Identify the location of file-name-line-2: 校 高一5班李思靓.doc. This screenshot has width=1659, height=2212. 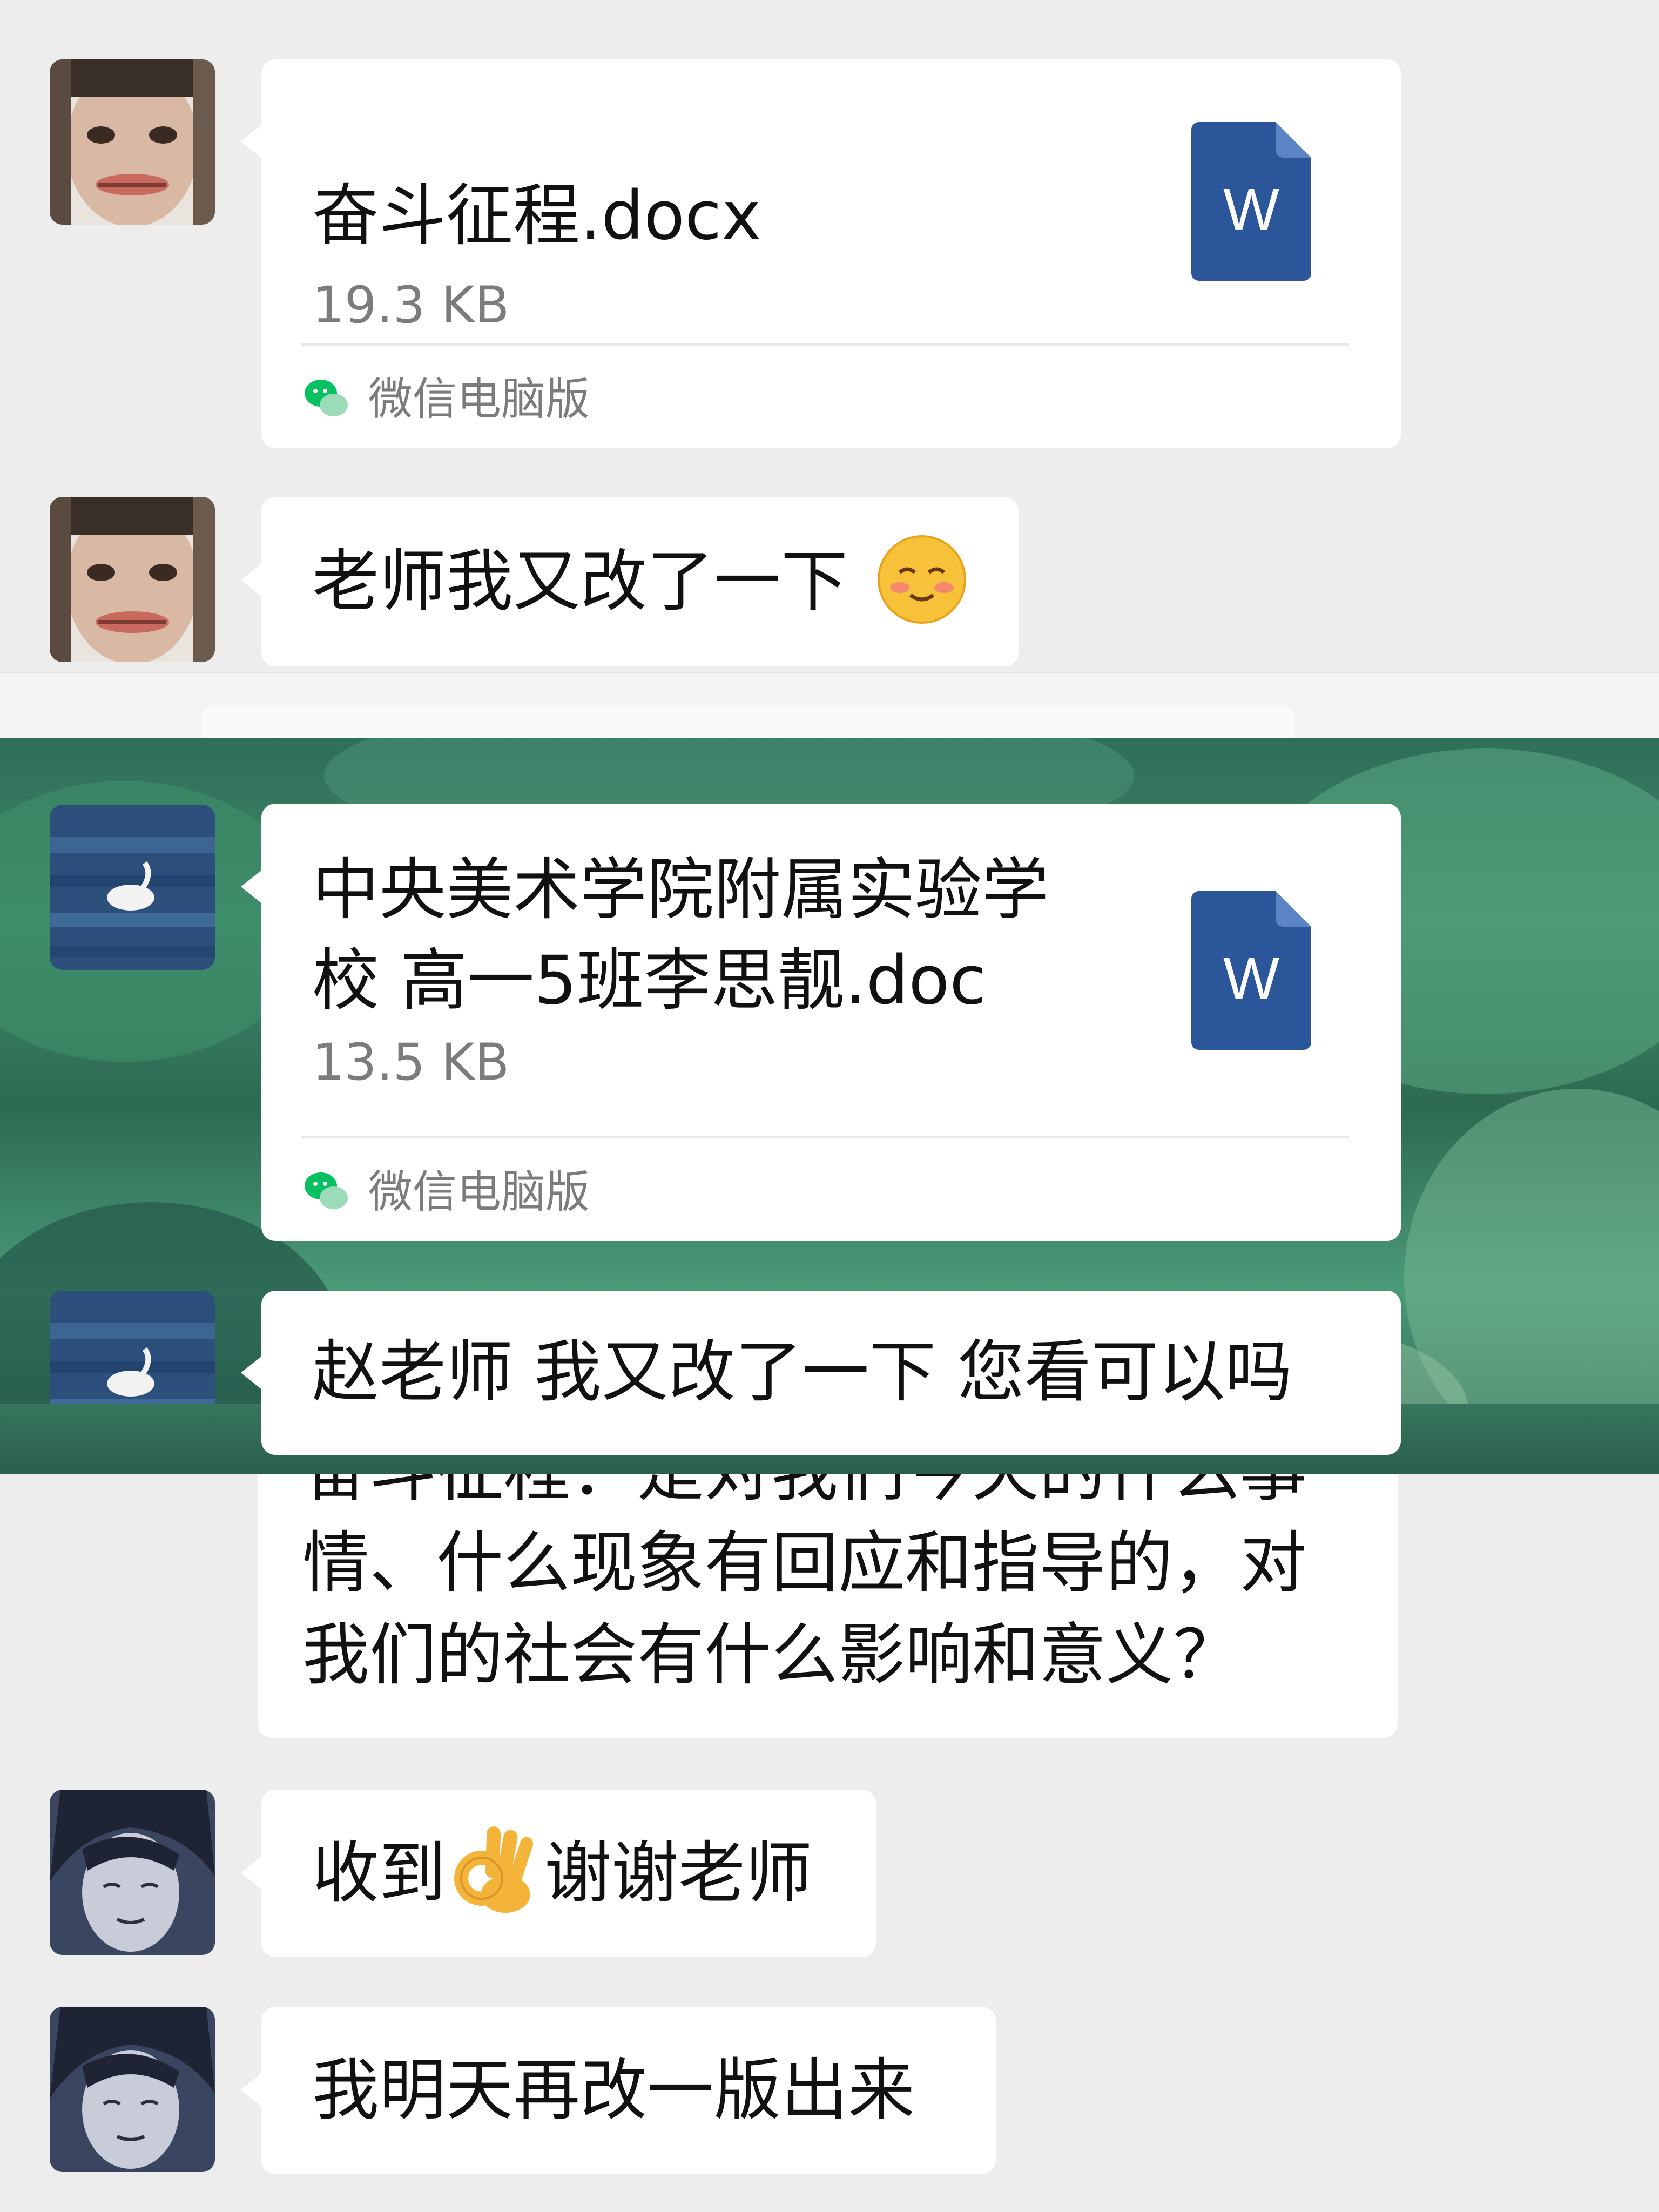
(649, 981).